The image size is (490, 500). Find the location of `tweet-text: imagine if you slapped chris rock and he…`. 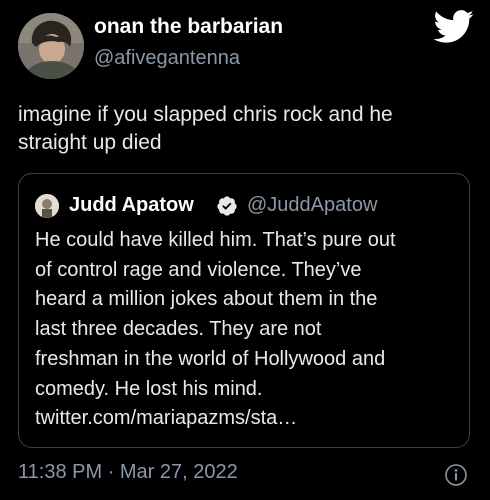

tweet-text: imagine if you slapped chris rock and he… is located at coordinates (205, 128).